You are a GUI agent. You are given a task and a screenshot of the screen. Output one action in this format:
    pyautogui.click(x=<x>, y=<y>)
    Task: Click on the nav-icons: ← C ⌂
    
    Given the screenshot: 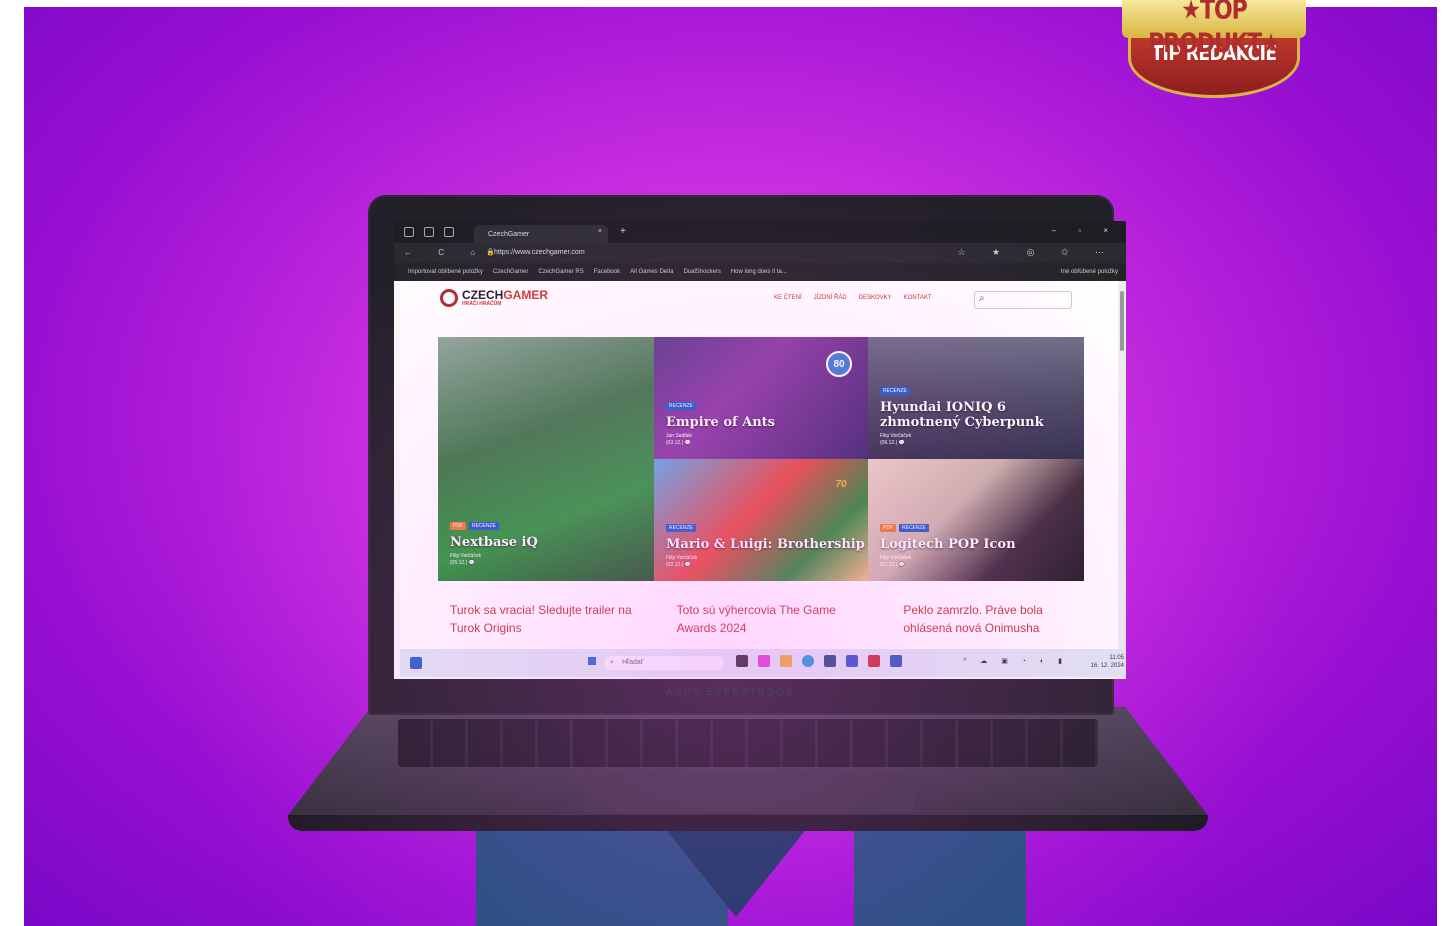 What is the action you would take?
    pyautogui.click(x=445, y=252)
    